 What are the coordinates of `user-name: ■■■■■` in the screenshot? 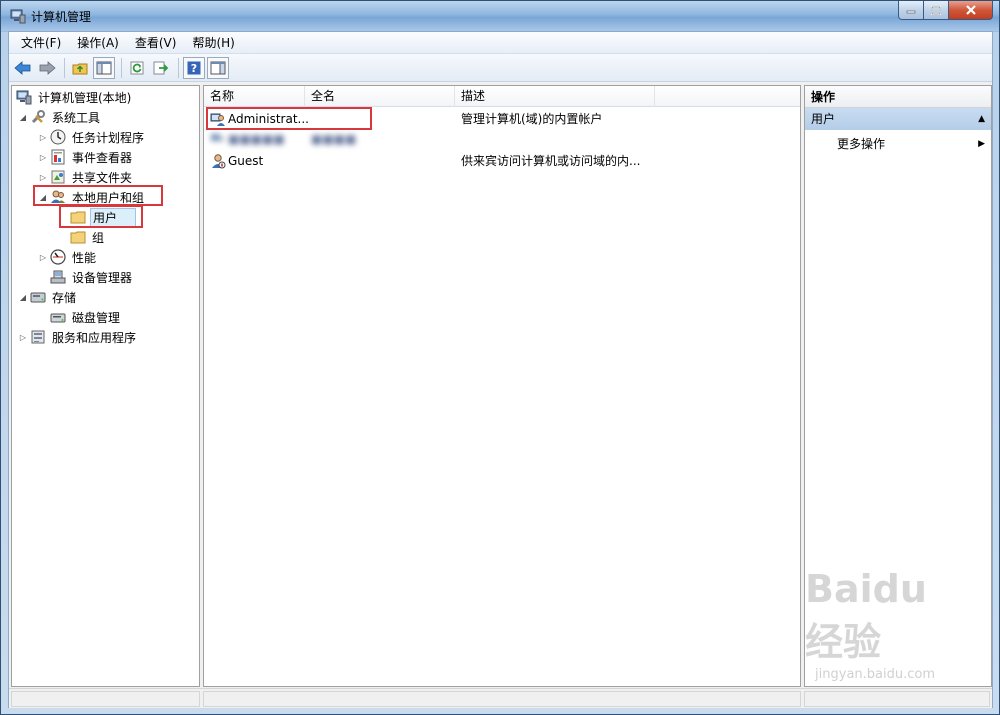 It's located at (256, 139).